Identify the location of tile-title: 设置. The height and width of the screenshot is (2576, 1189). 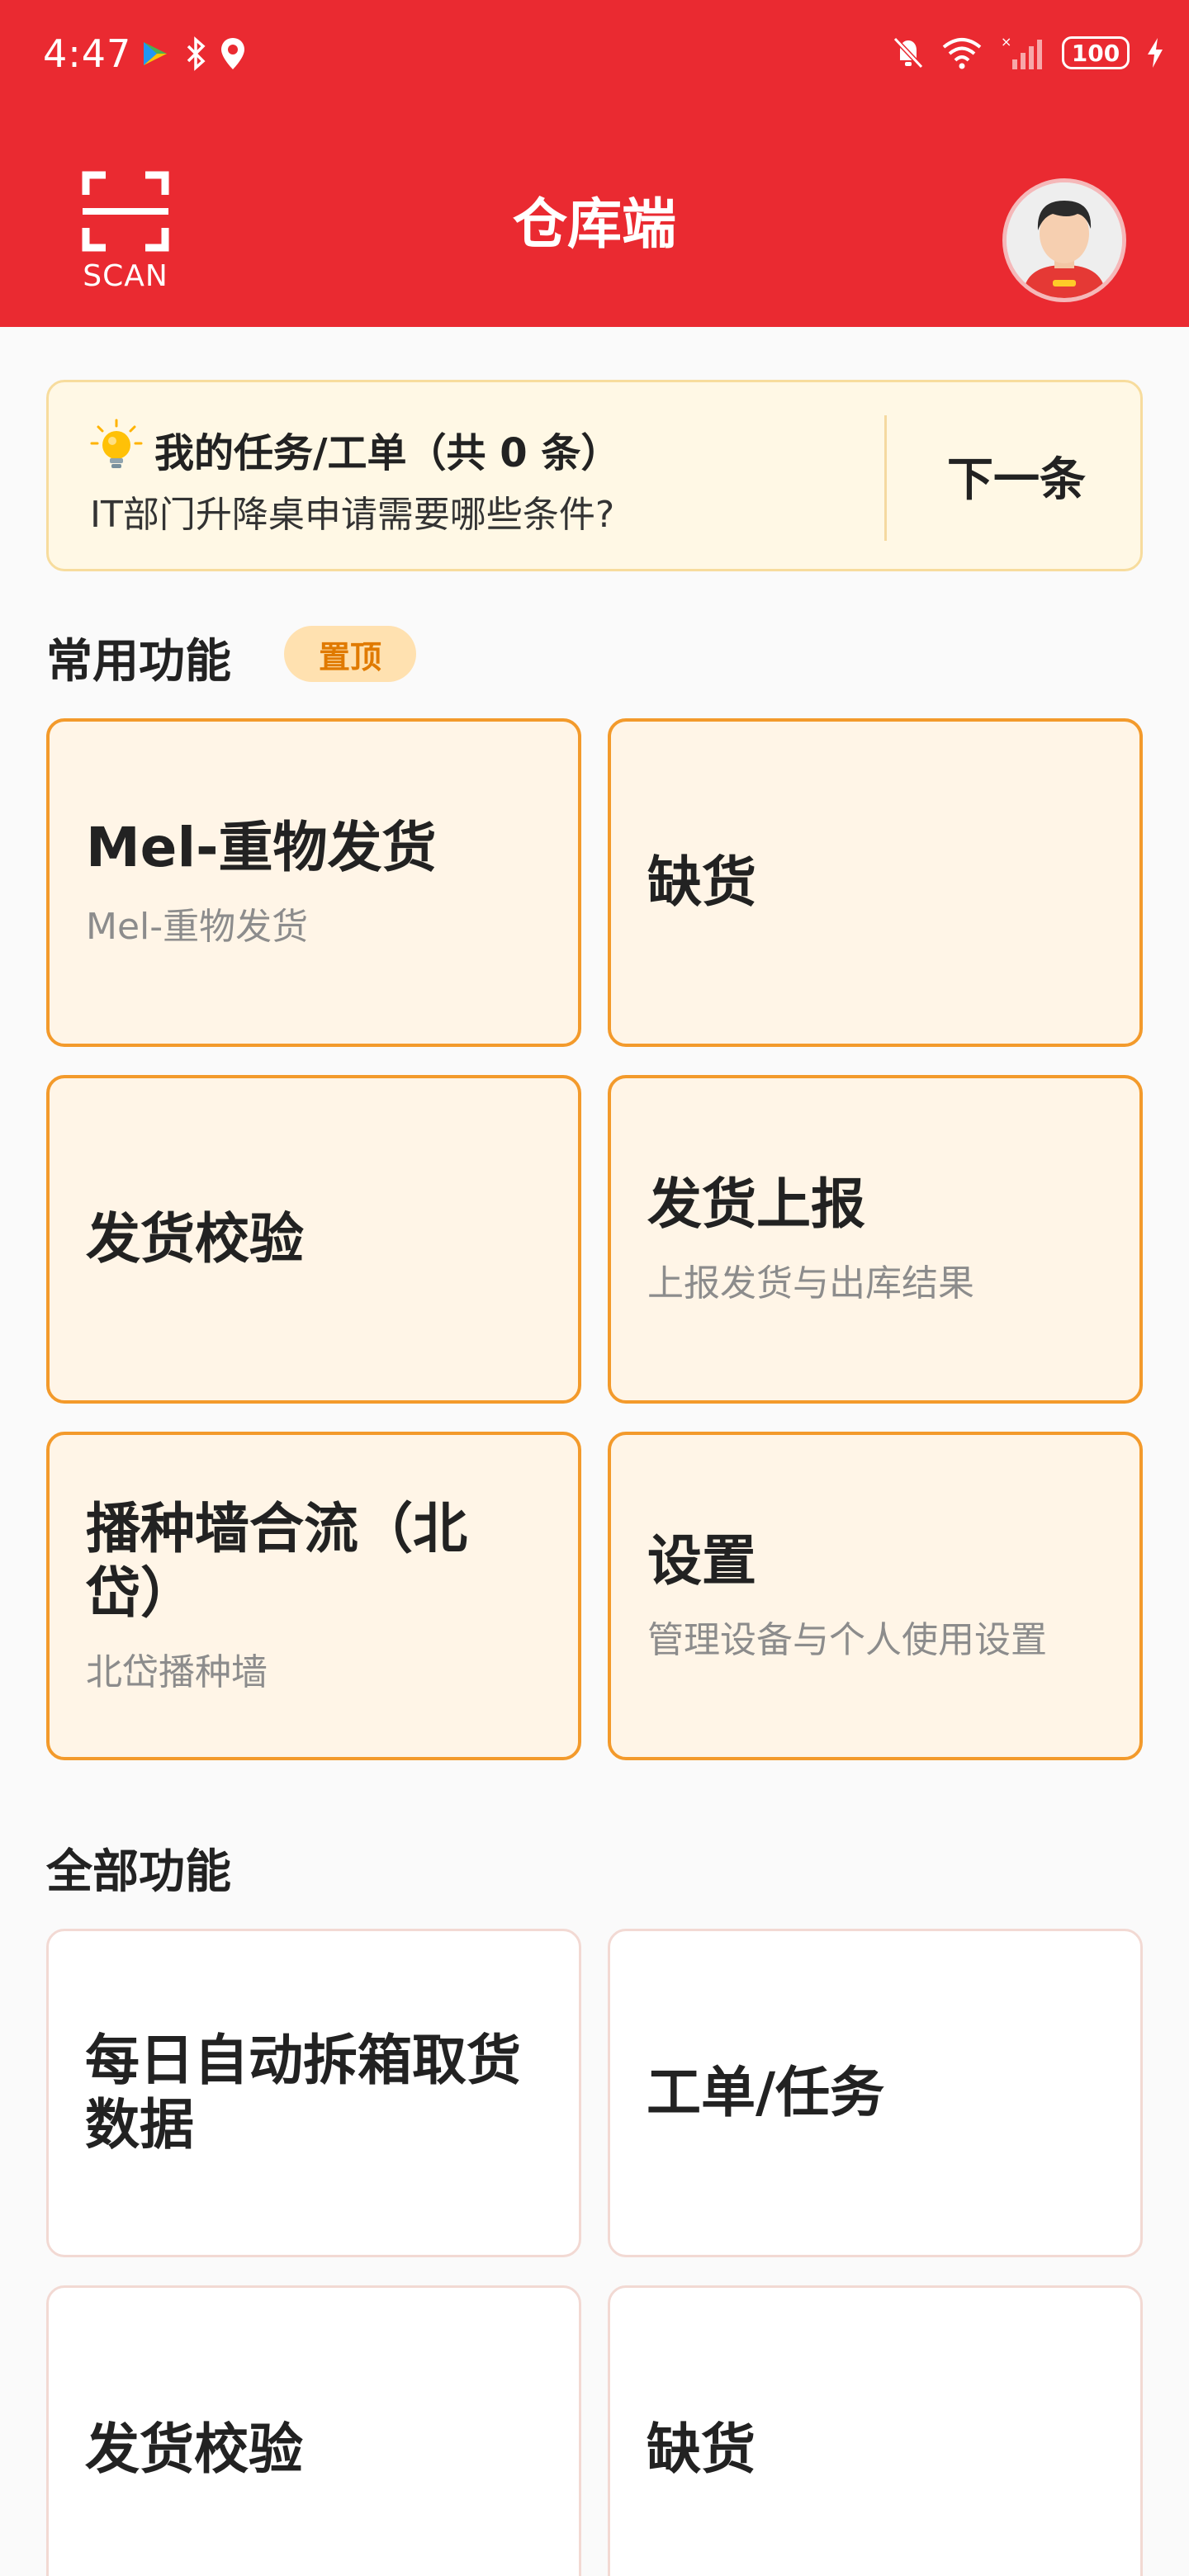
(701, 1561).